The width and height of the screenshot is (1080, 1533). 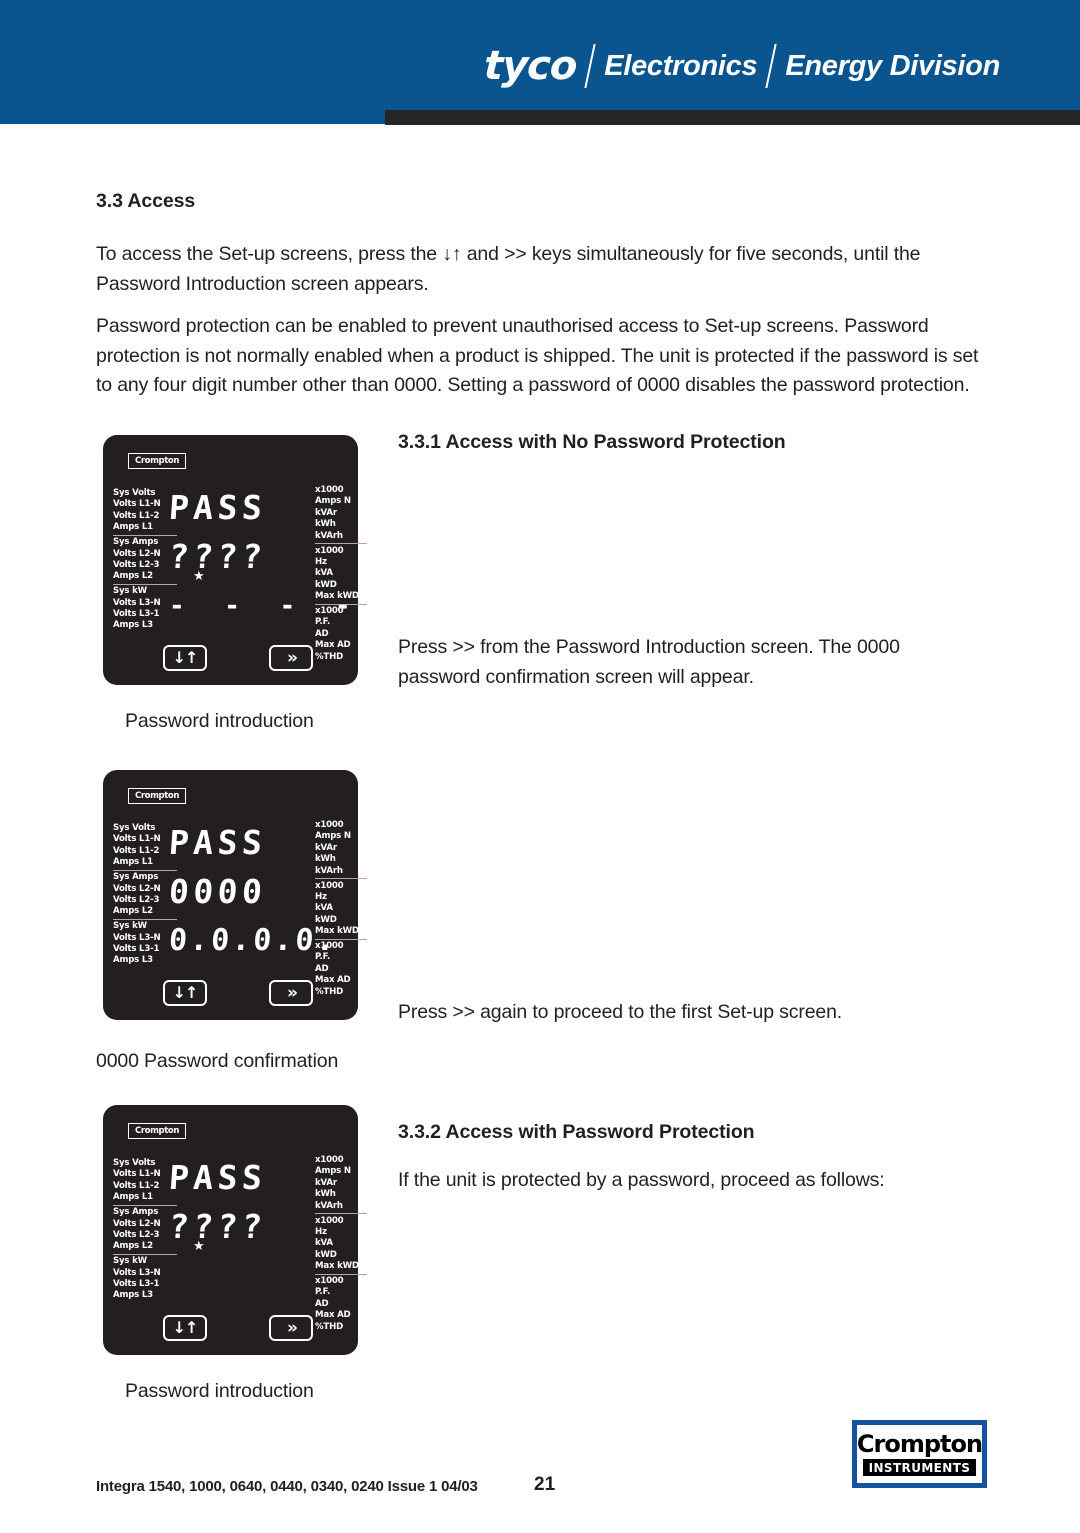 What do you see at coordinates (592, 442) in the screenshot?
I see `heading-3-3-1: 3.3.1 Access with No Password Protection` at bounding box center [592, 442].